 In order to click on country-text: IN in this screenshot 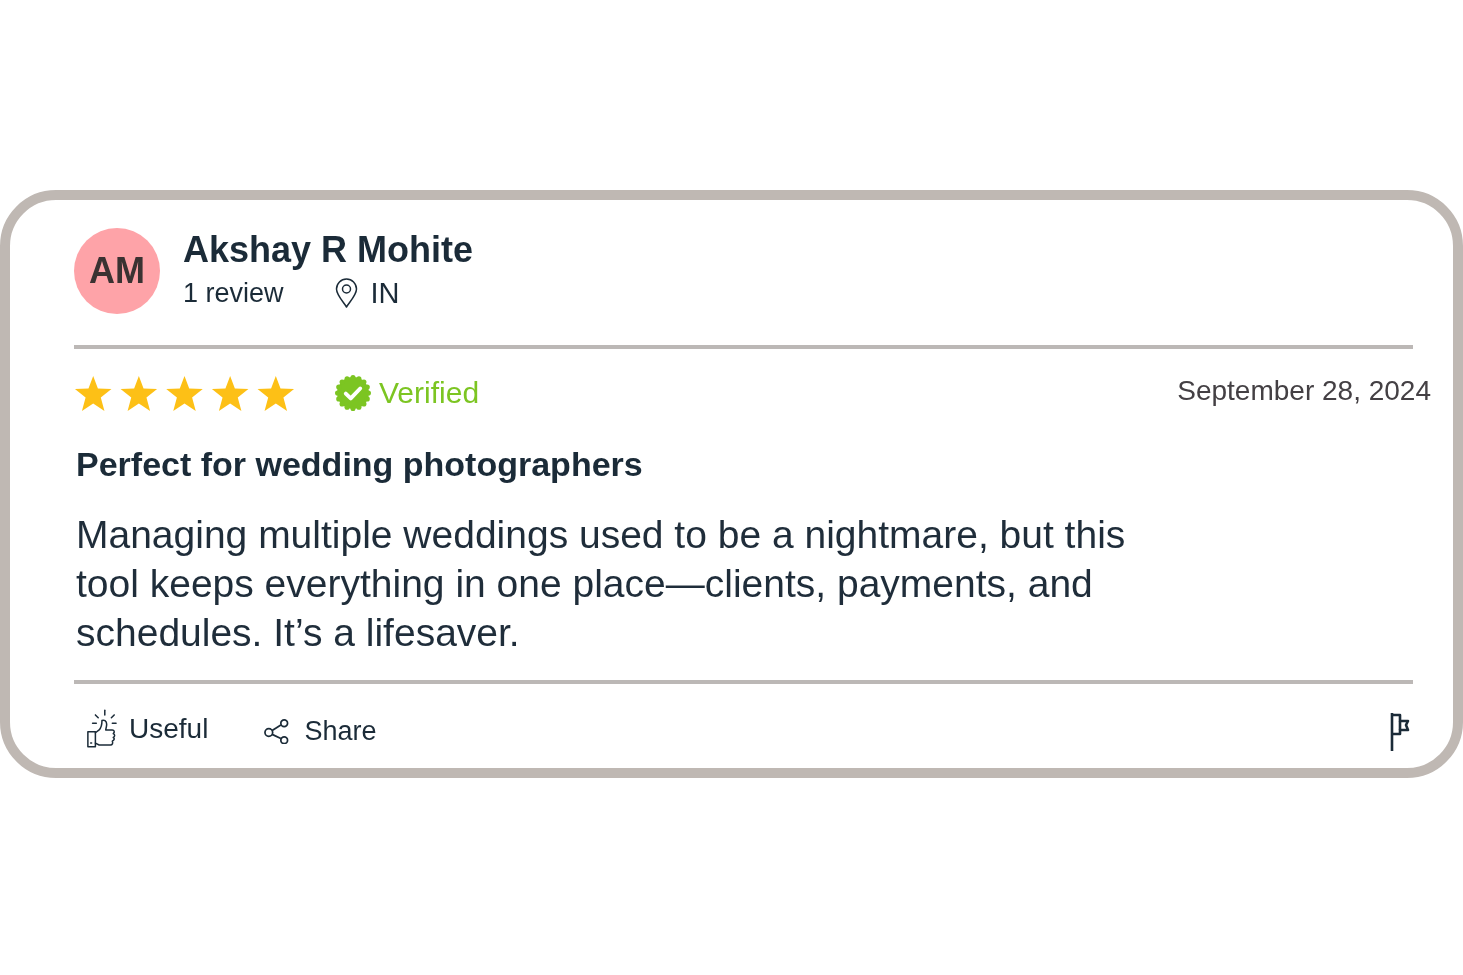, I will do `click(385, 293)`.